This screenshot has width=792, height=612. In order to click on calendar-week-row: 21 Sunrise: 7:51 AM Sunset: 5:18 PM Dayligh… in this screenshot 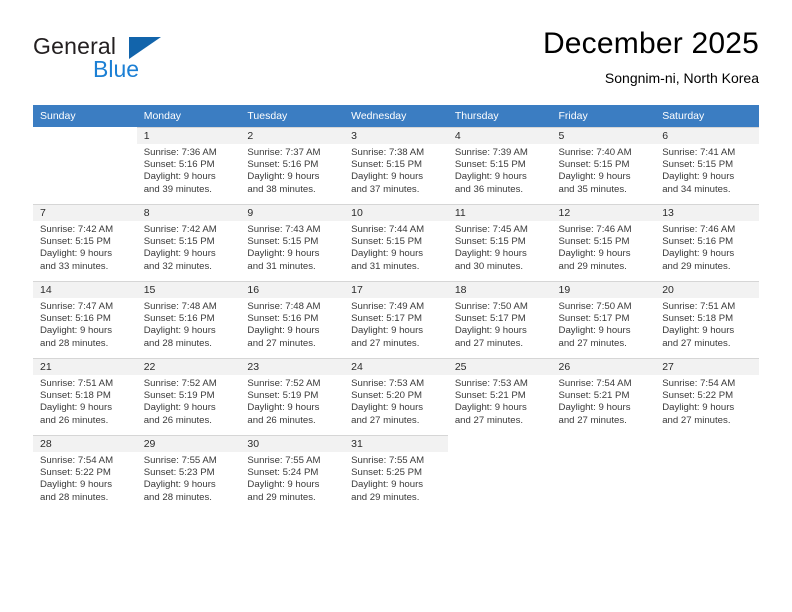, I will do `click(396, 396)`.